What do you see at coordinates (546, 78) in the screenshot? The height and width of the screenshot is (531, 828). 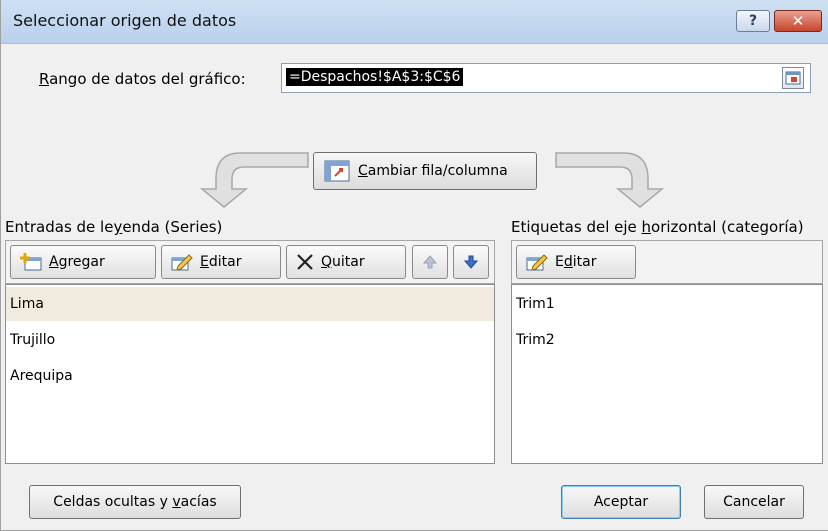 I see `chart-data-range-input: =Despachos!$A$3:$C$6` at bounding box center [546, 78].